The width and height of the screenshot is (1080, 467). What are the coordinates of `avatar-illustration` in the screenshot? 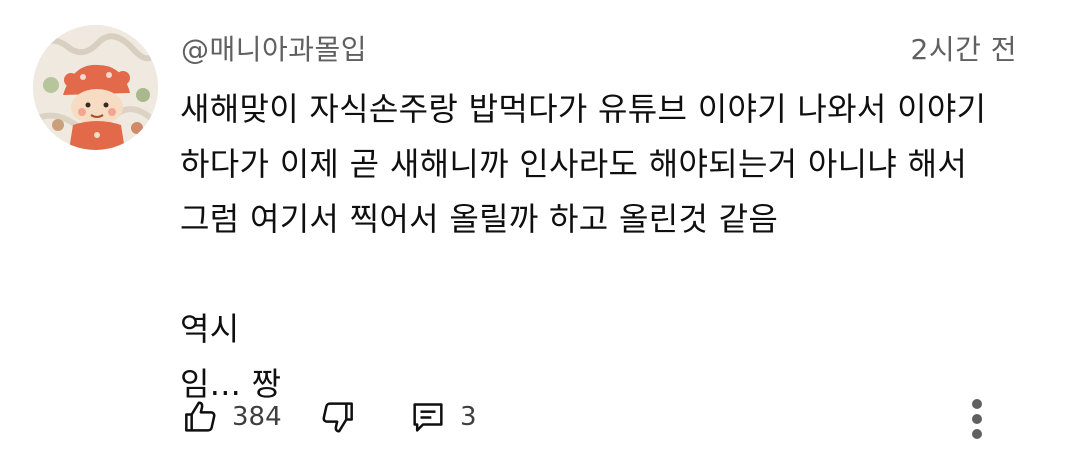 It's located at (95, 87).